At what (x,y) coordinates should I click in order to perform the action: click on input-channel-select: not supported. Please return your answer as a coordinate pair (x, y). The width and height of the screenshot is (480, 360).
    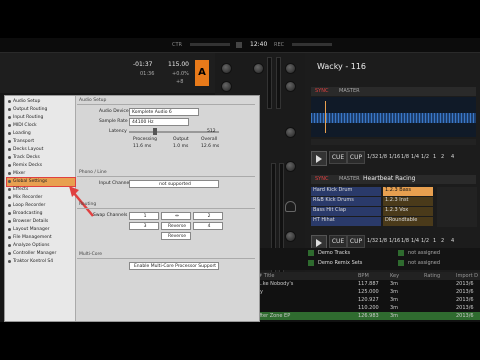
    Looking at the image, I should click on (174, 184).